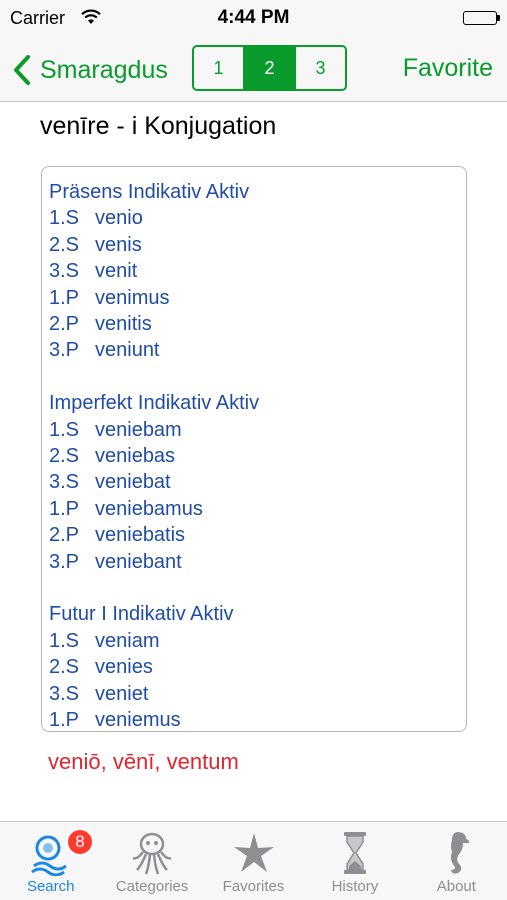 The height and width of the screenshot is (900, 507). What do you see at coordinates (319, 68) in the screenshot?
I see `segment-3: 3` at bounding box center [319, 68].